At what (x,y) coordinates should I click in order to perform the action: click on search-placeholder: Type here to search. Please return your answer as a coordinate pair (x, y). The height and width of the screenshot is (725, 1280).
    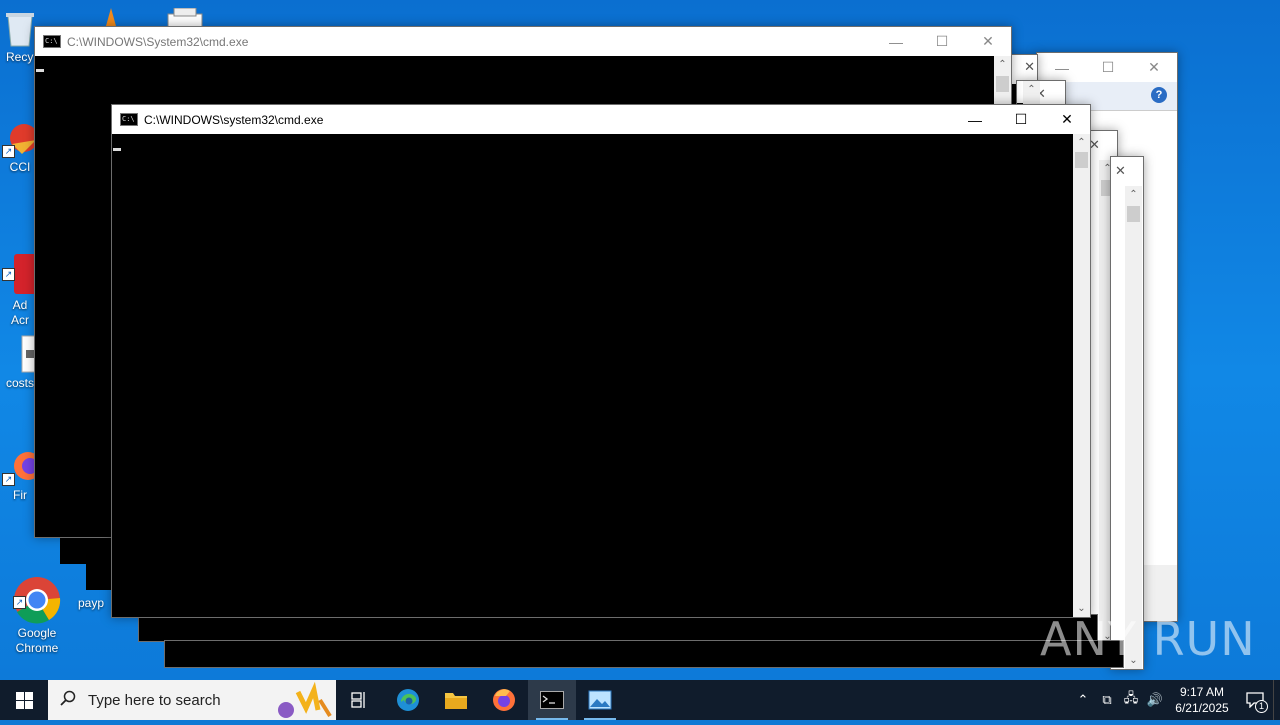
    Looking at the image, I should click on (154, 700).